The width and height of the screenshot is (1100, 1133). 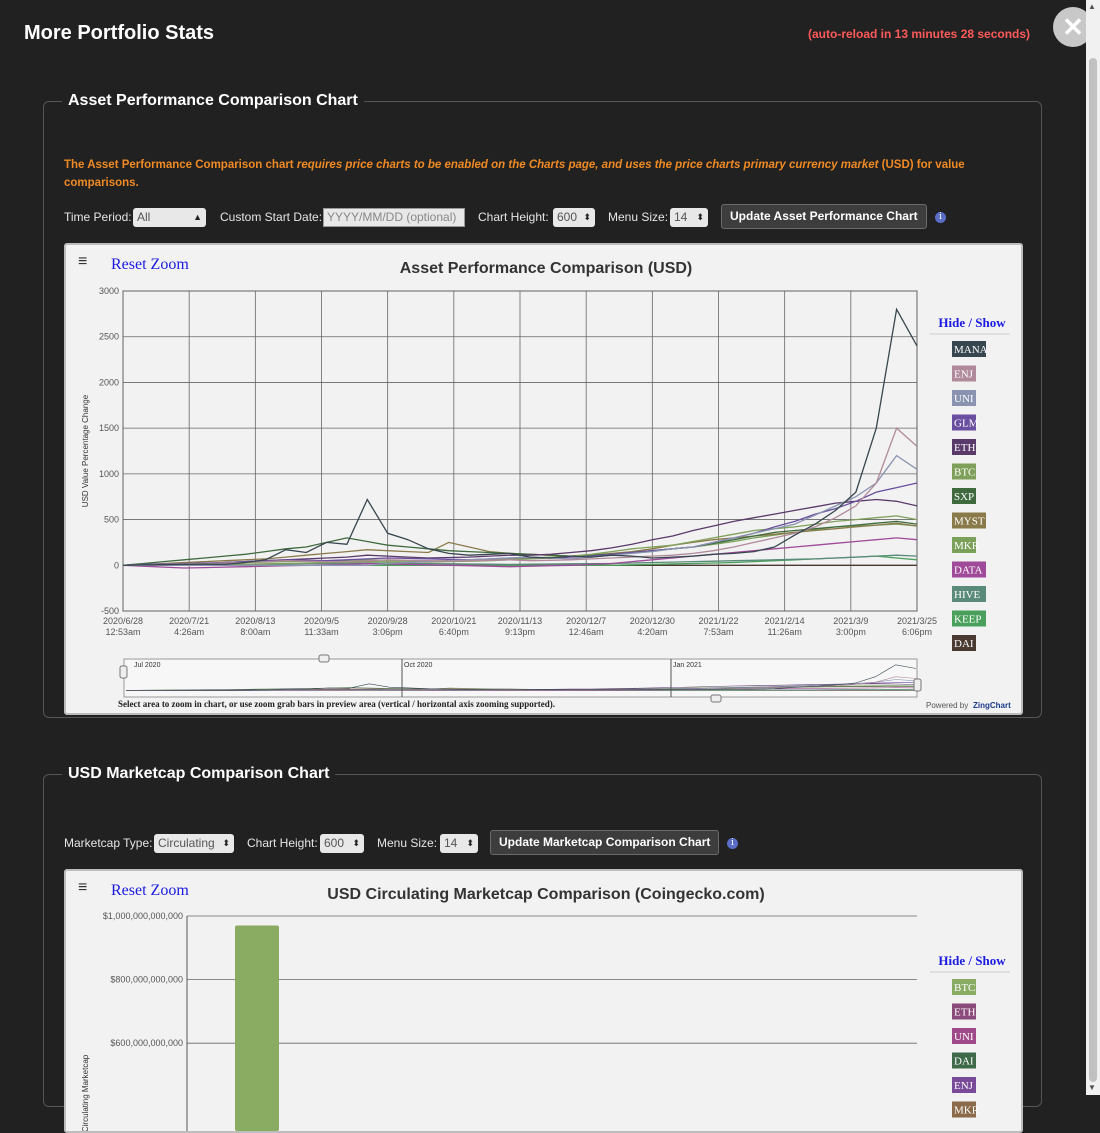 I want to click on y-tick-label: 2500, so click(x=109, y=337).